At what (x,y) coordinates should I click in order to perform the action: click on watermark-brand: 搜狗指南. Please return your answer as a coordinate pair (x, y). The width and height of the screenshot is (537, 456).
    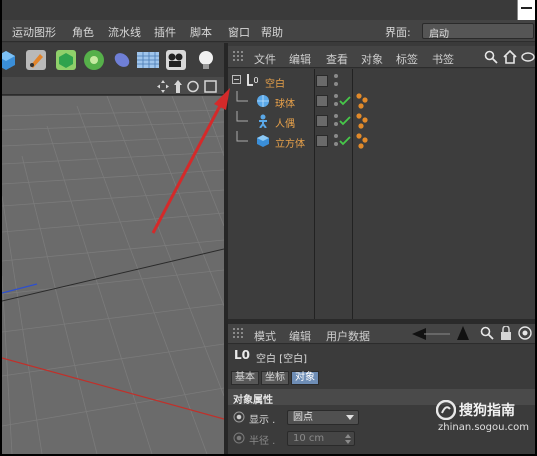
    Looking at the image, I should click on (487, 411).